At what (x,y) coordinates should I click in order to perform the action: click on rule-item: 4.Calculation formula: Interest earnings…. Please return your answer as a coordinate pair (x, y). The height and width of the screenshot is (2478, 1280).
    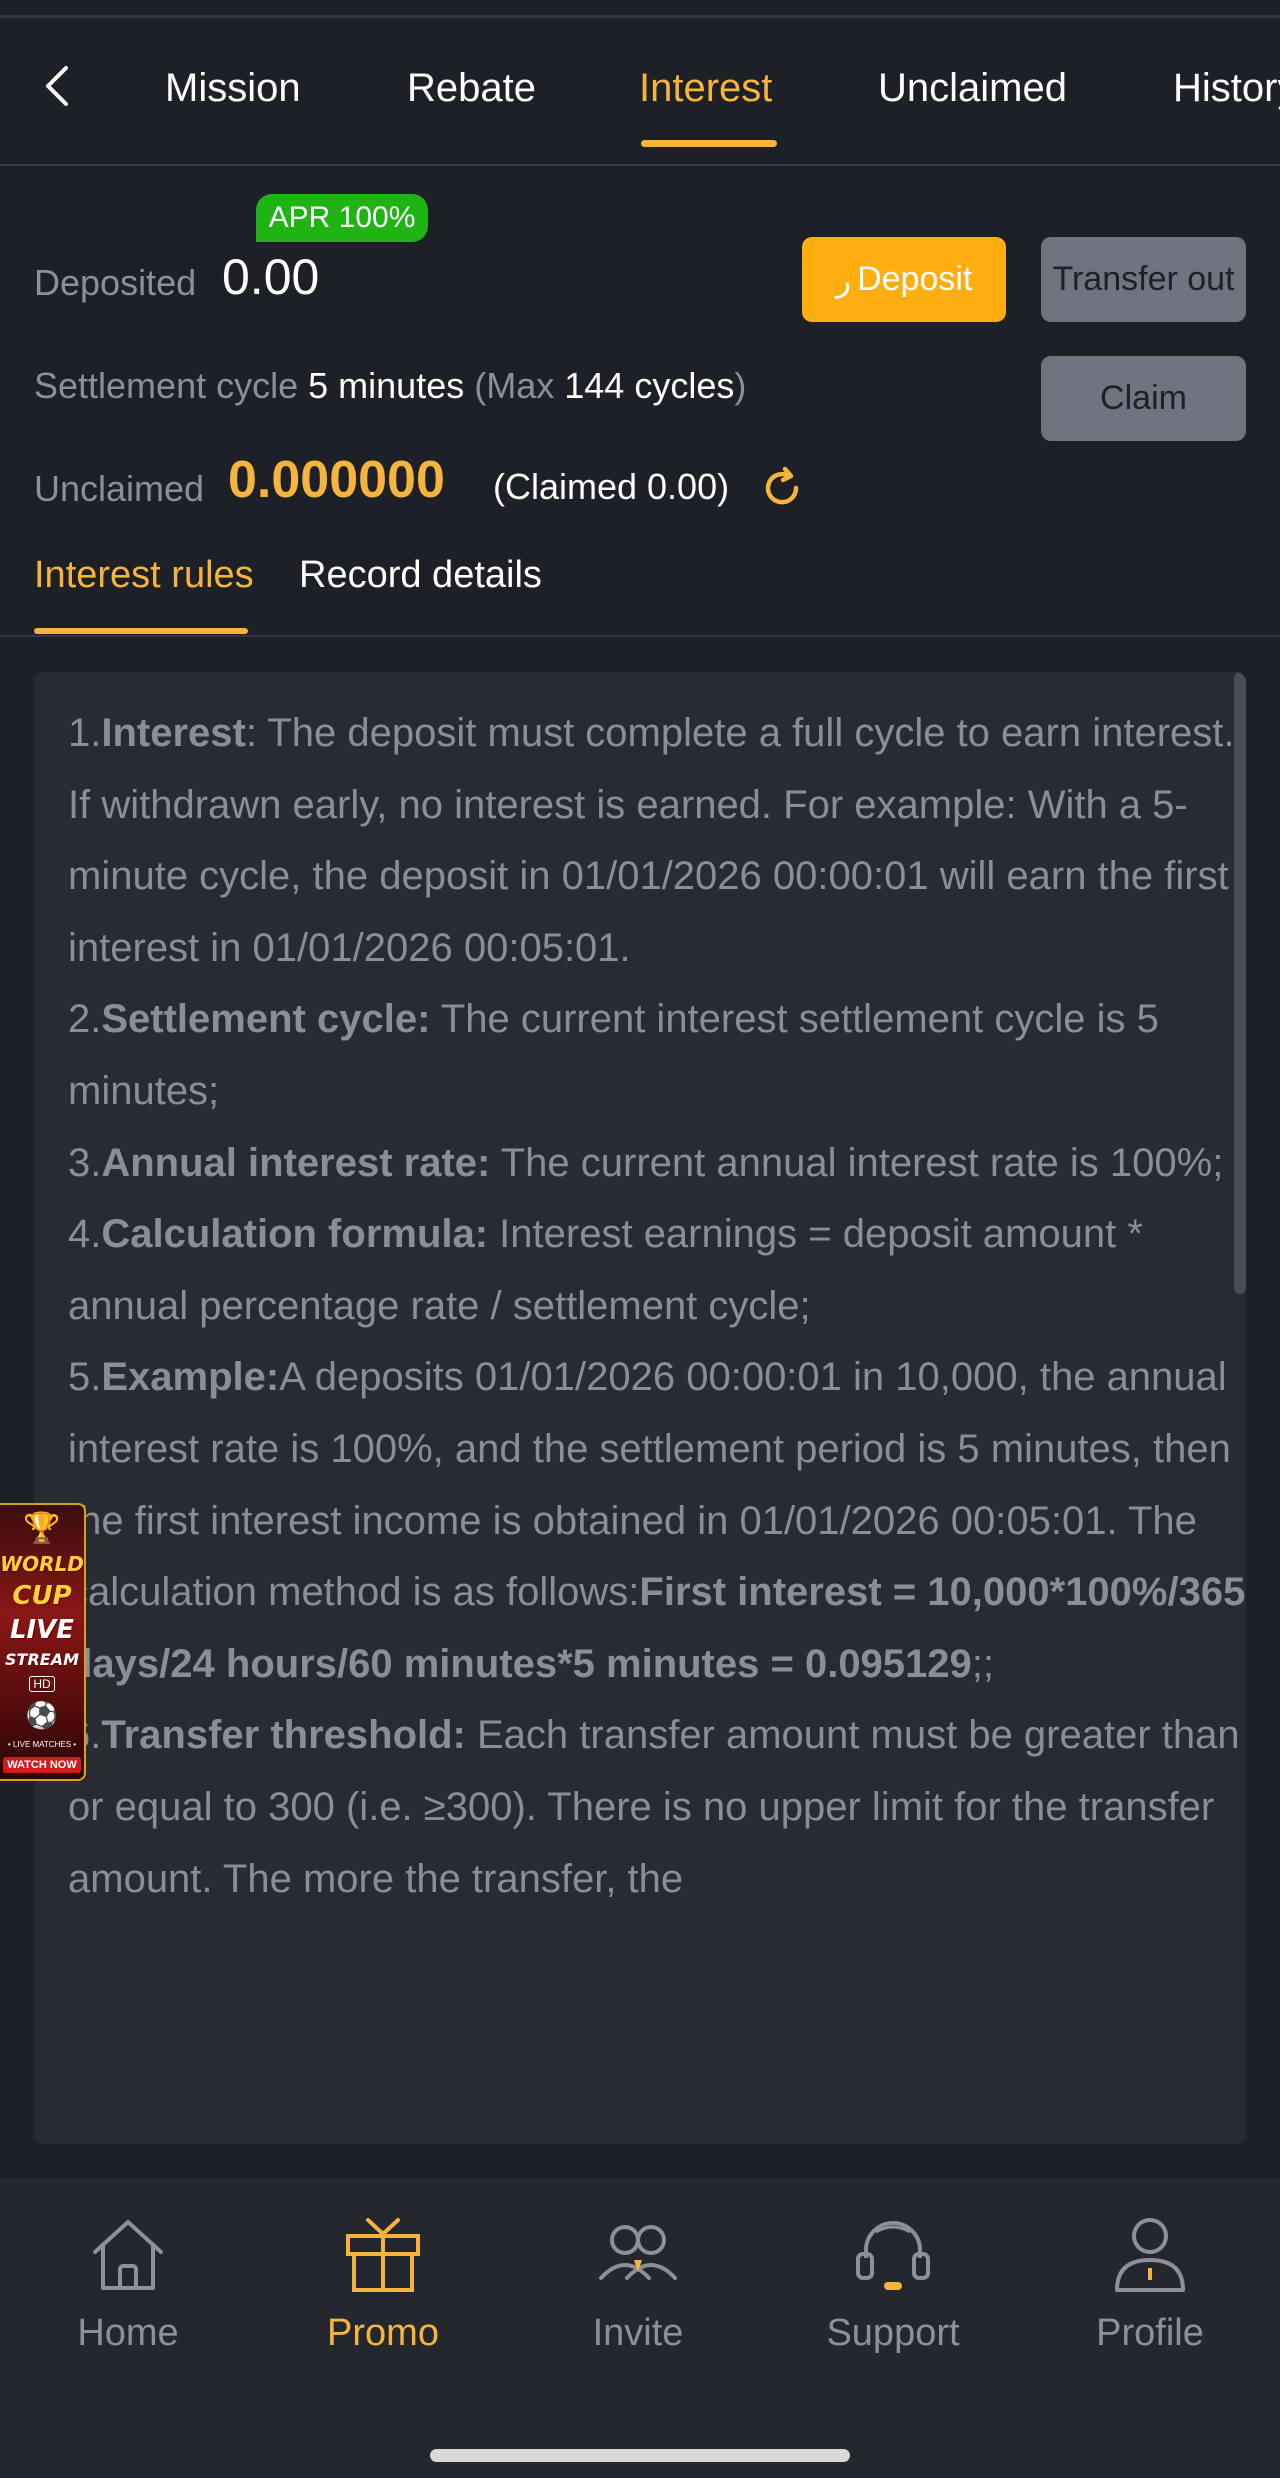
    Looking at the image, I should click on (605, 1270).